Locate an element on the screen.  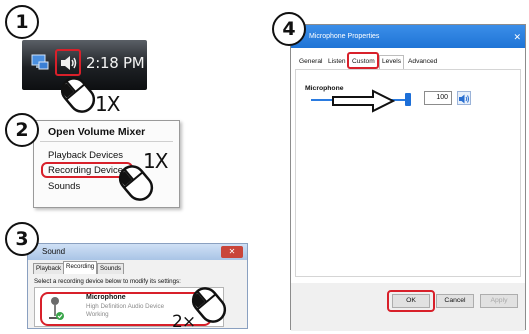
menu-item-playback-devices: Playback Devices is located at coordinates (85, 155).